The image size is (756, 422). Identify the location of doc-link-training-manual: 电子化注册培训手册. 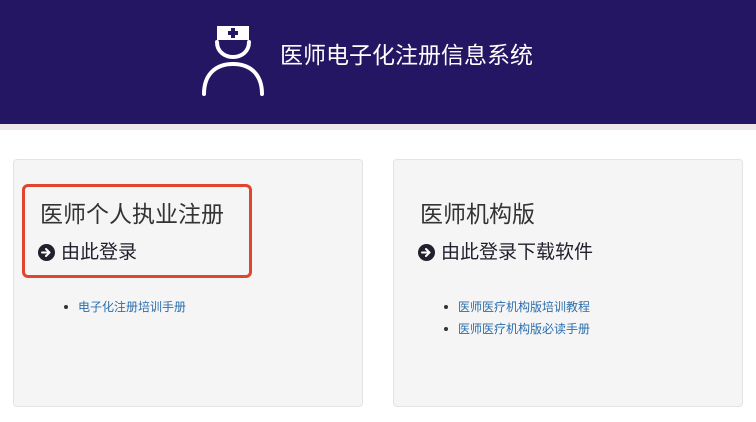
(132, 307).